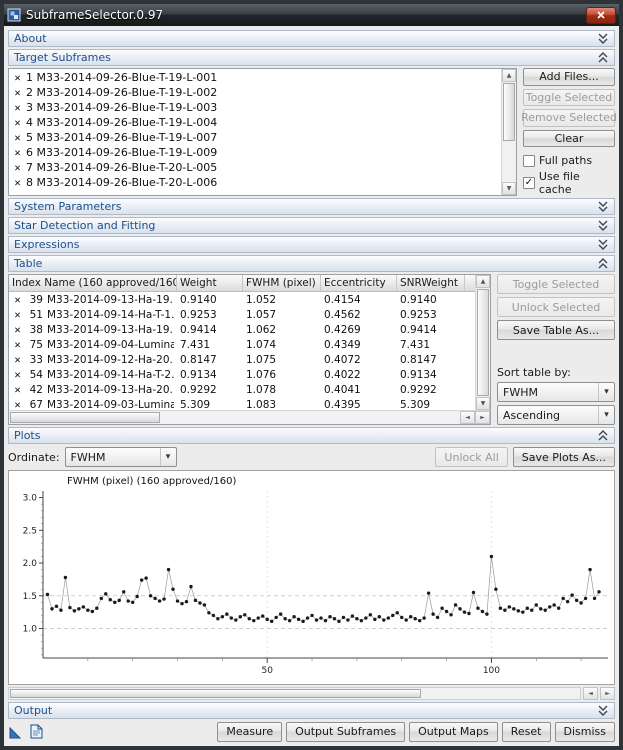 The width and height of the screenshot is (623, 750). What do you see at coordinates (311, 710) in the screenshot?
I see `section-header-output: Output` at bounding box center [311, 710].